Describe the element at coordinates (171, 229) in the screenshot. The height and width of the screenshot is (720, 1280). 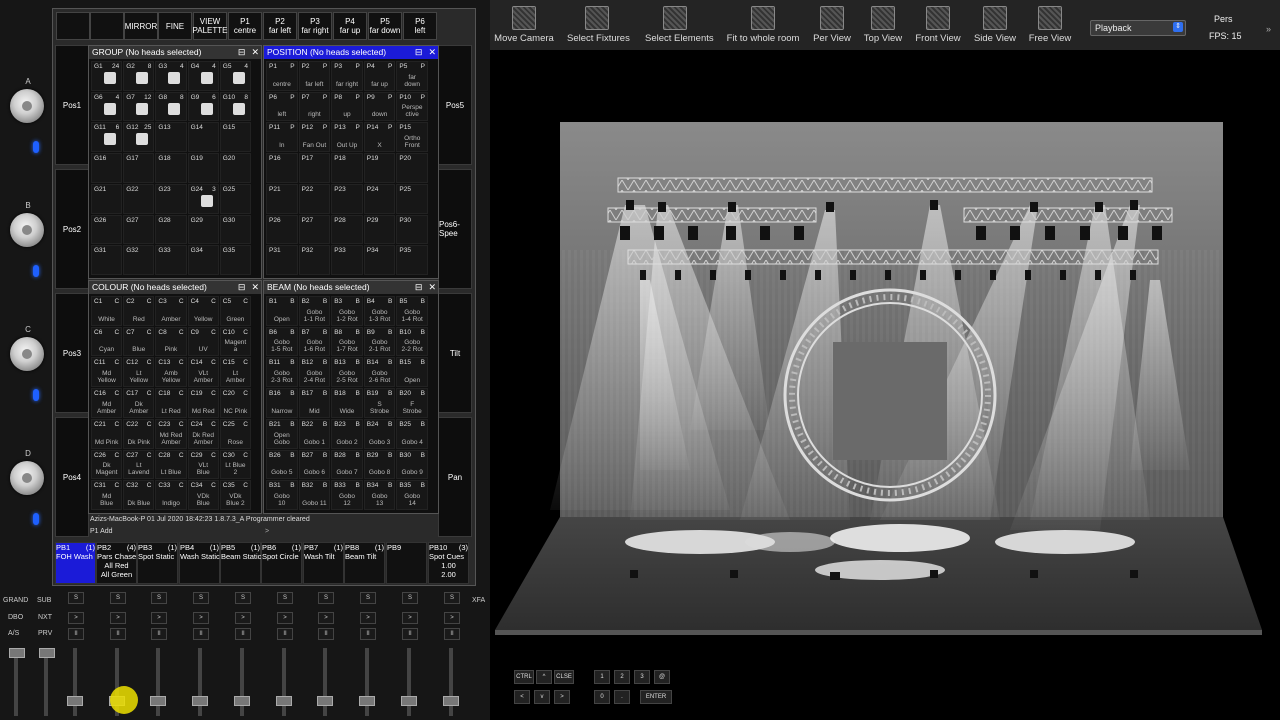
I see `group-cell: G28` at that location.